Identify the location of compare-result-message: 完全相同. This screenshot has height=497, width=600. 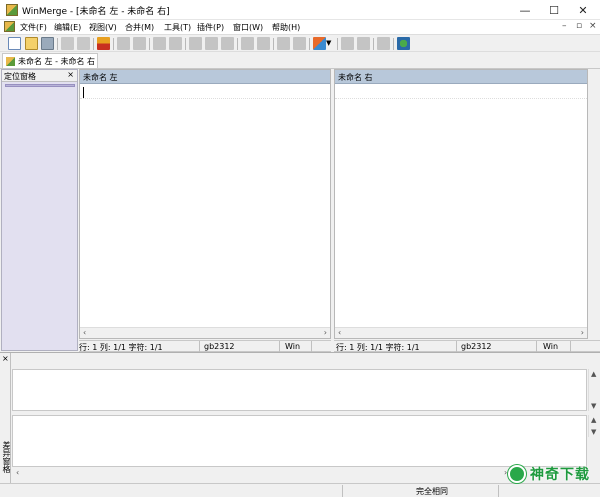
(432, 491).